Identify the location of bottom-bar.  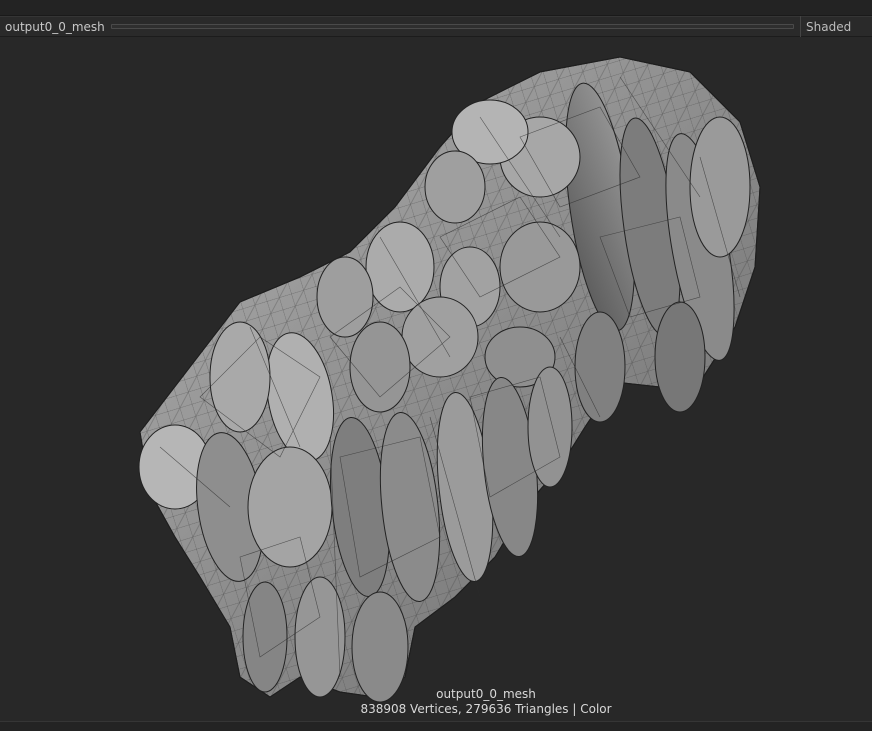
(436, 726).